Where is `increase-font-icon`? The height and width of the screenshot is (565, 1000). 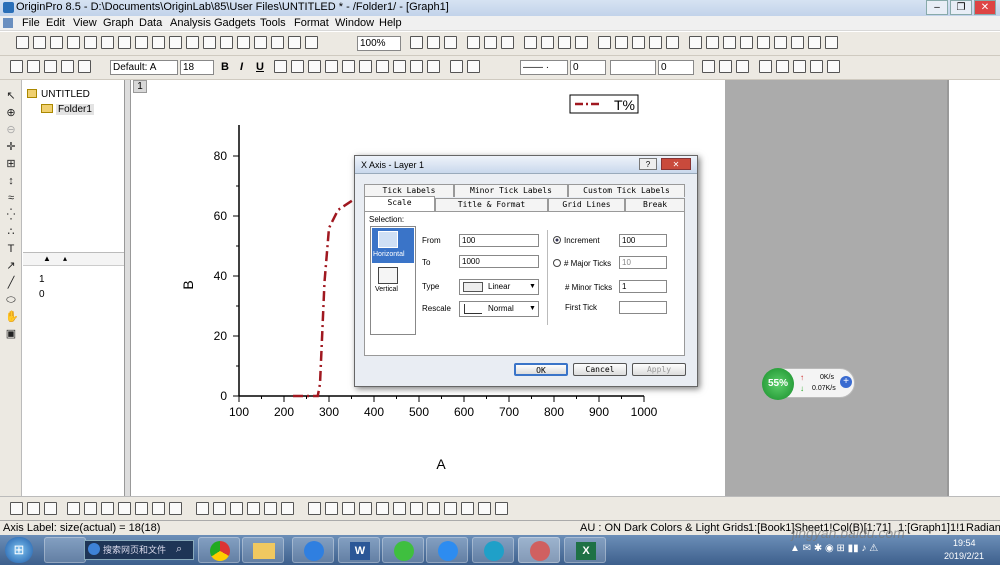
increase-font-icon is located at coordinates (348, 66).